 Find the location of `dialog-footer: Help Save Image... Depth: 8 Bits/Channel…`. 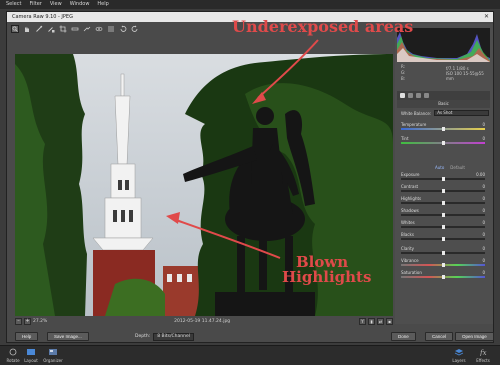

dialog-footer: Help Save Image... Depth: 8 Bits/Channel… is located at coordinates (251, 336).